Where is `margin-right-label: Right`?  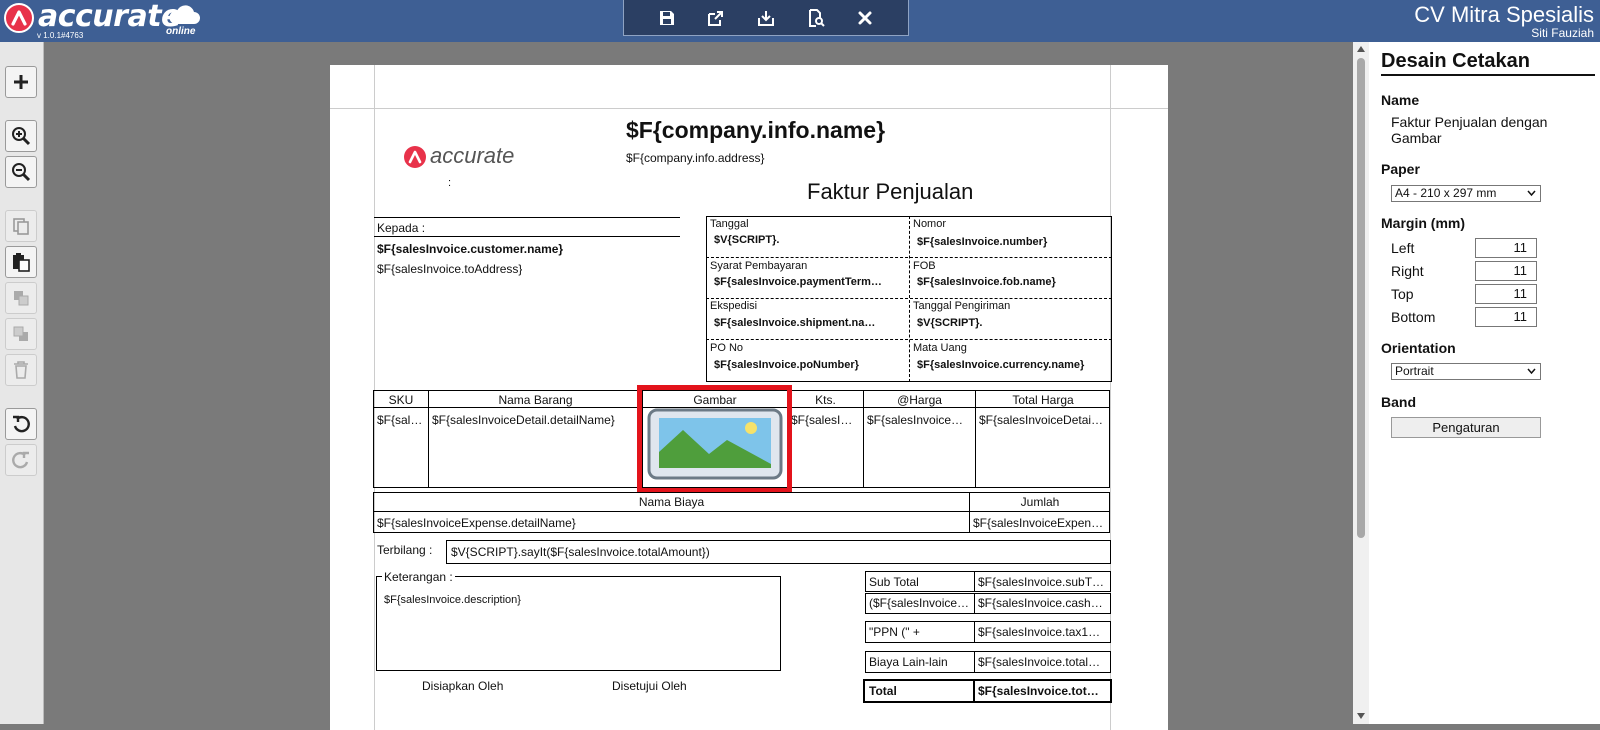 margin-right-label: Right is located at coordinates (1407, 271).